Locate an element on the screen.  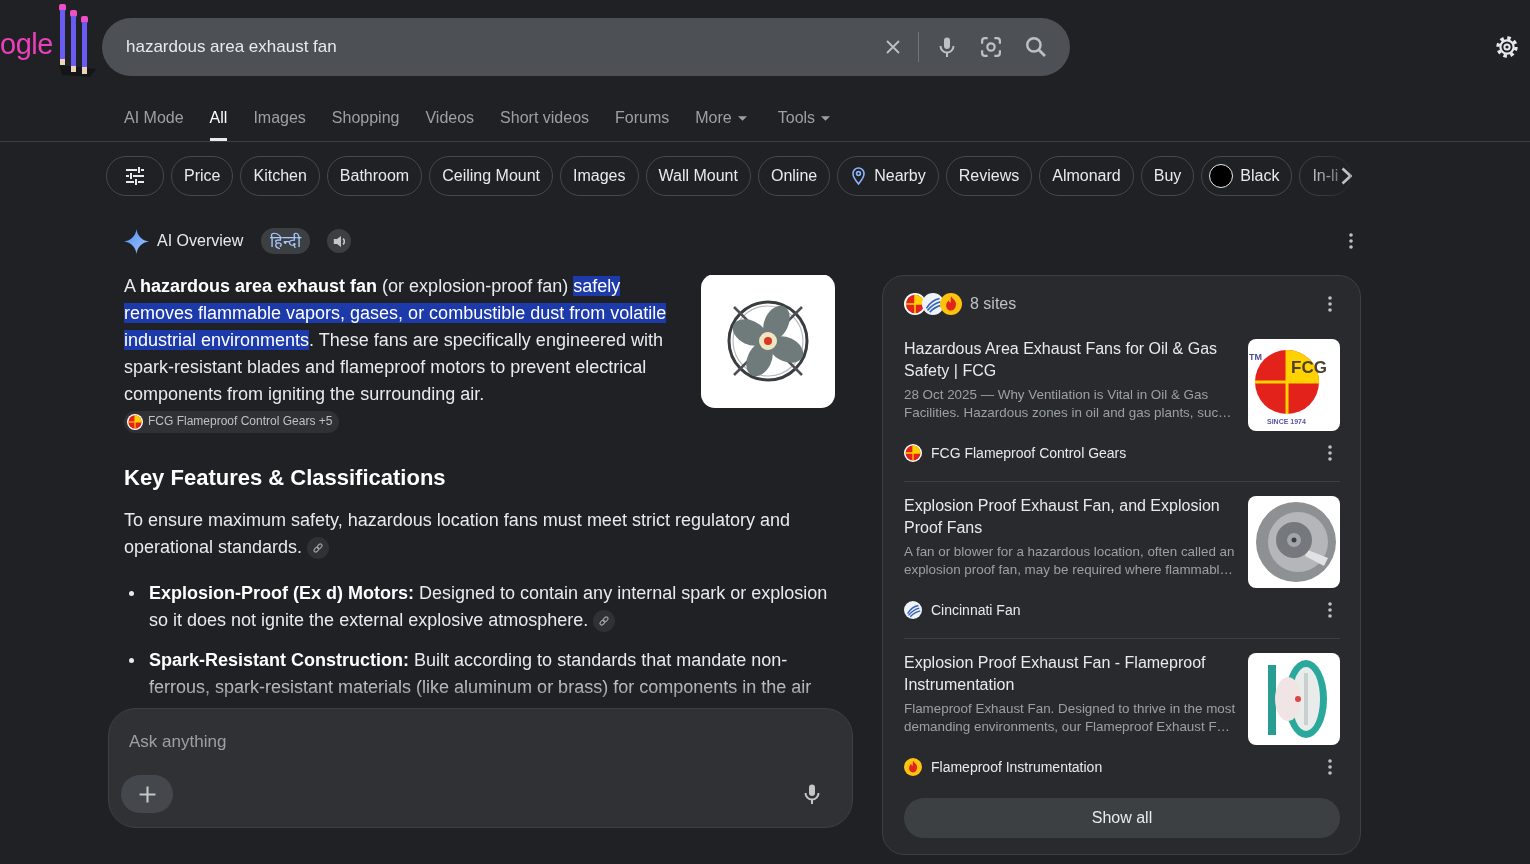
dropdown-tab: More is located at coordinates (721, 117).